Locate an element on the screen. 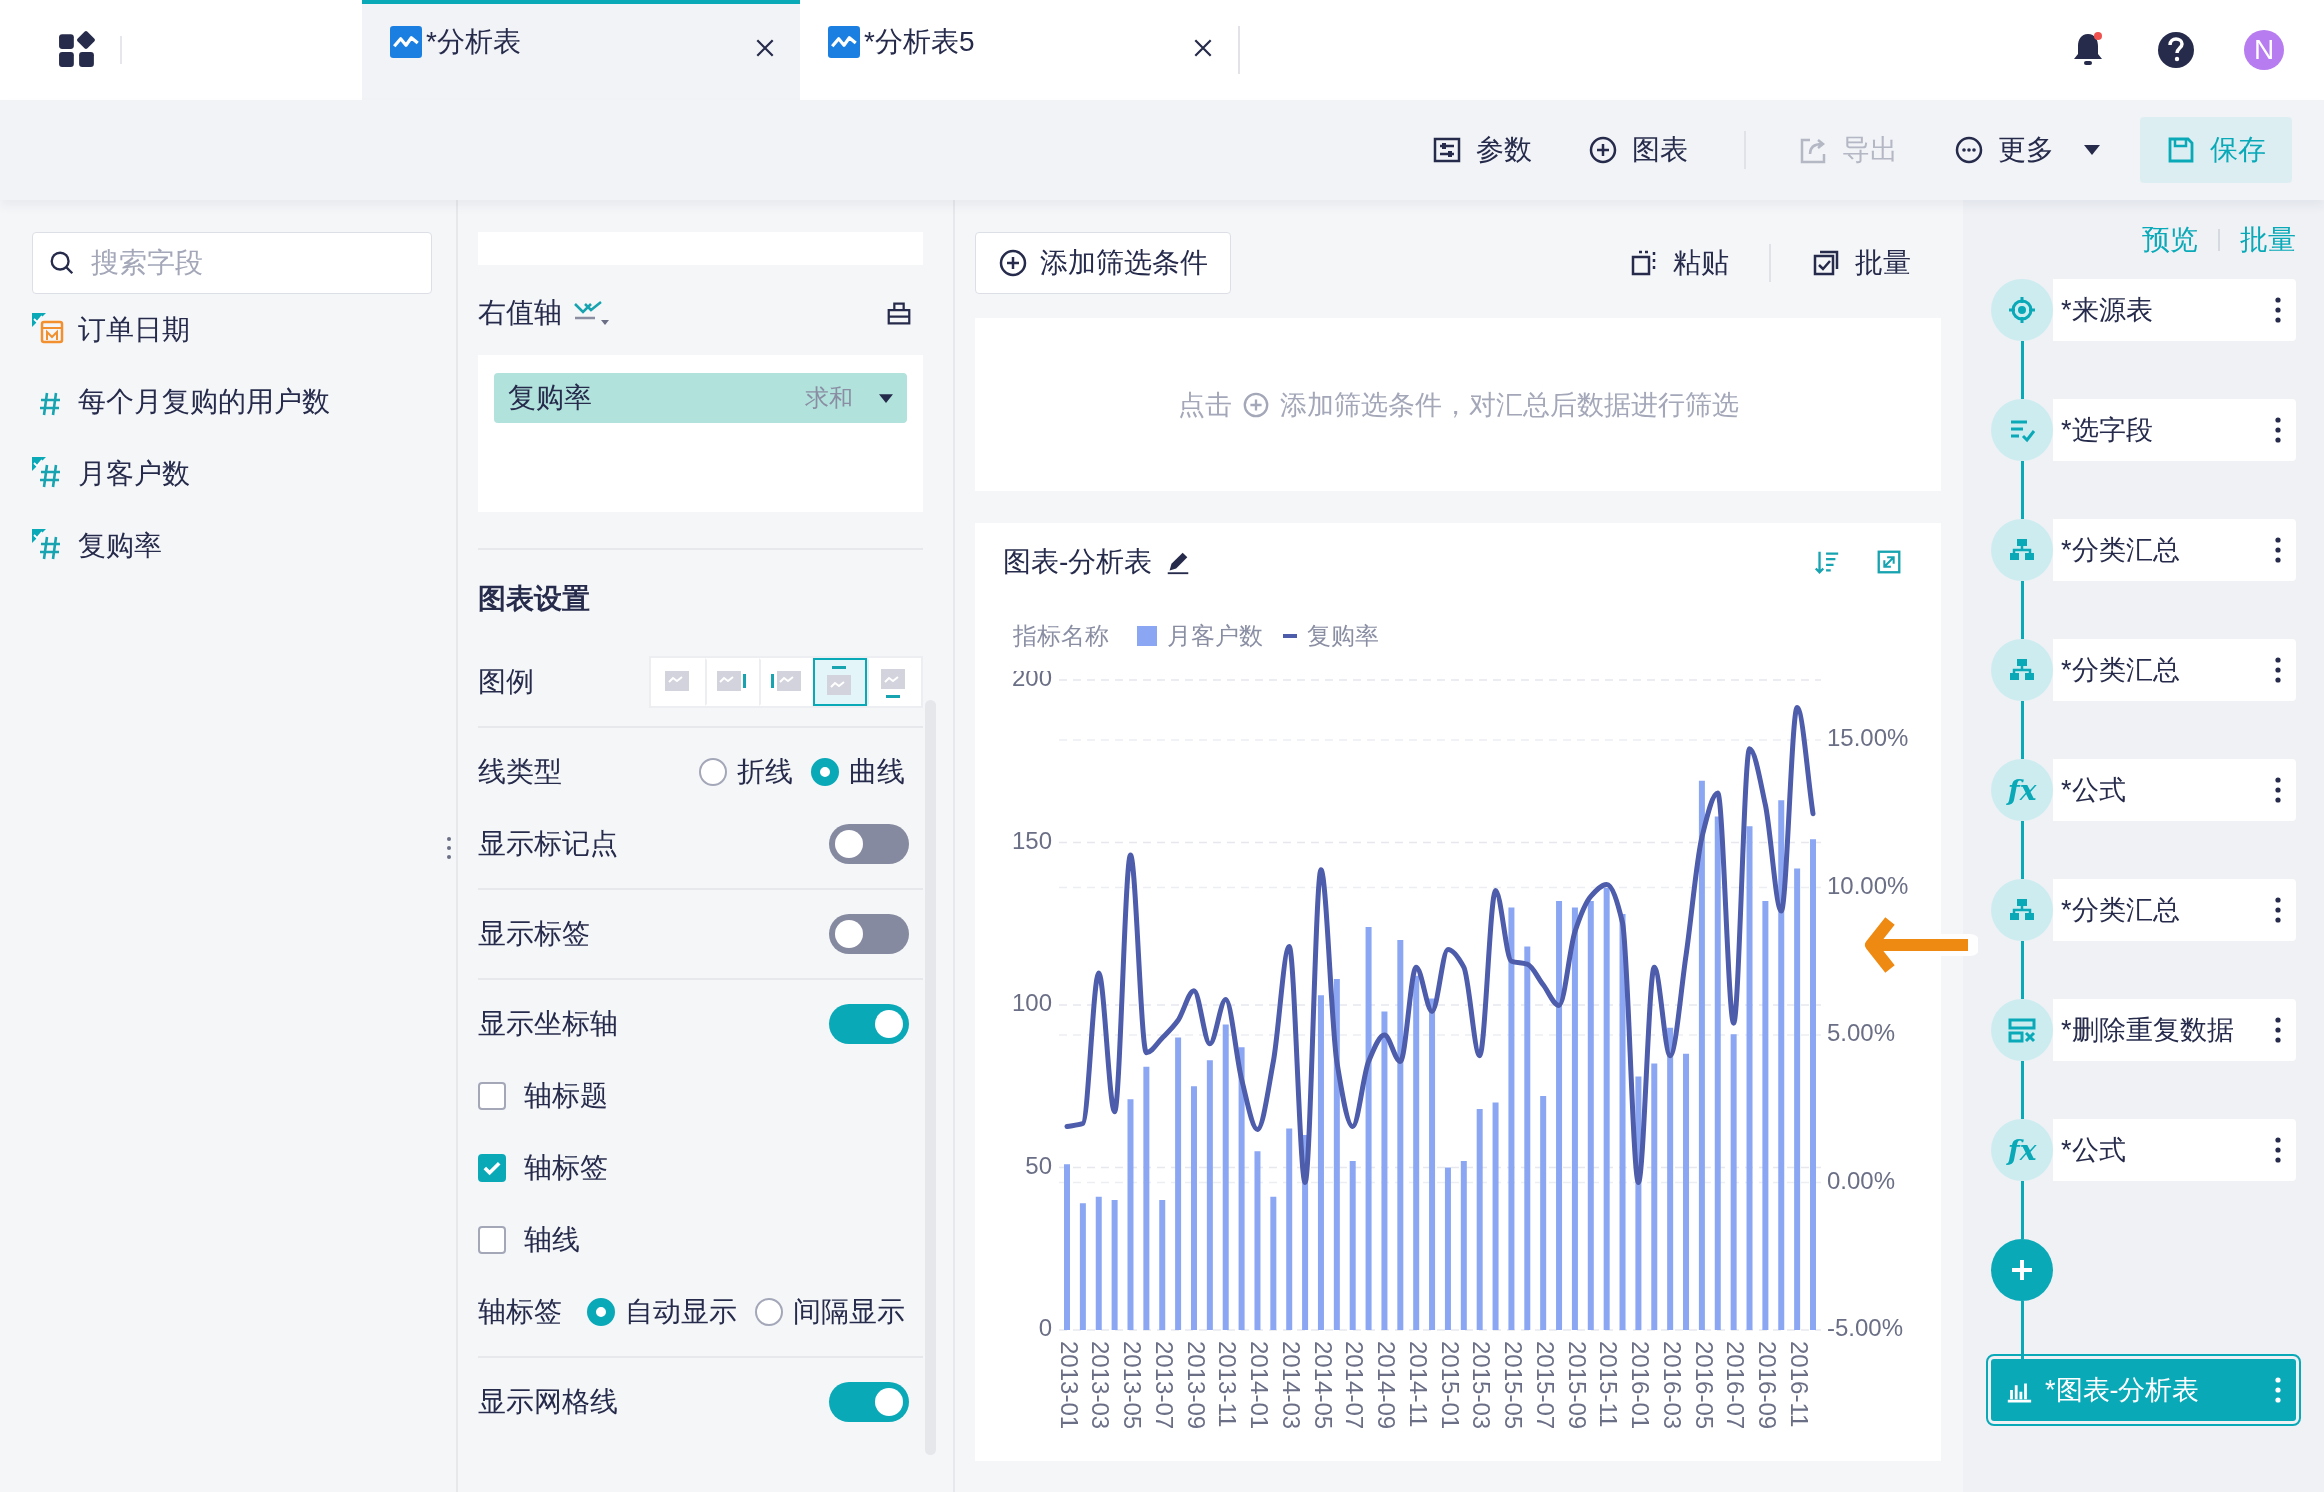  axis-label: 2014-07 is located at coordinates (1355, 1385).